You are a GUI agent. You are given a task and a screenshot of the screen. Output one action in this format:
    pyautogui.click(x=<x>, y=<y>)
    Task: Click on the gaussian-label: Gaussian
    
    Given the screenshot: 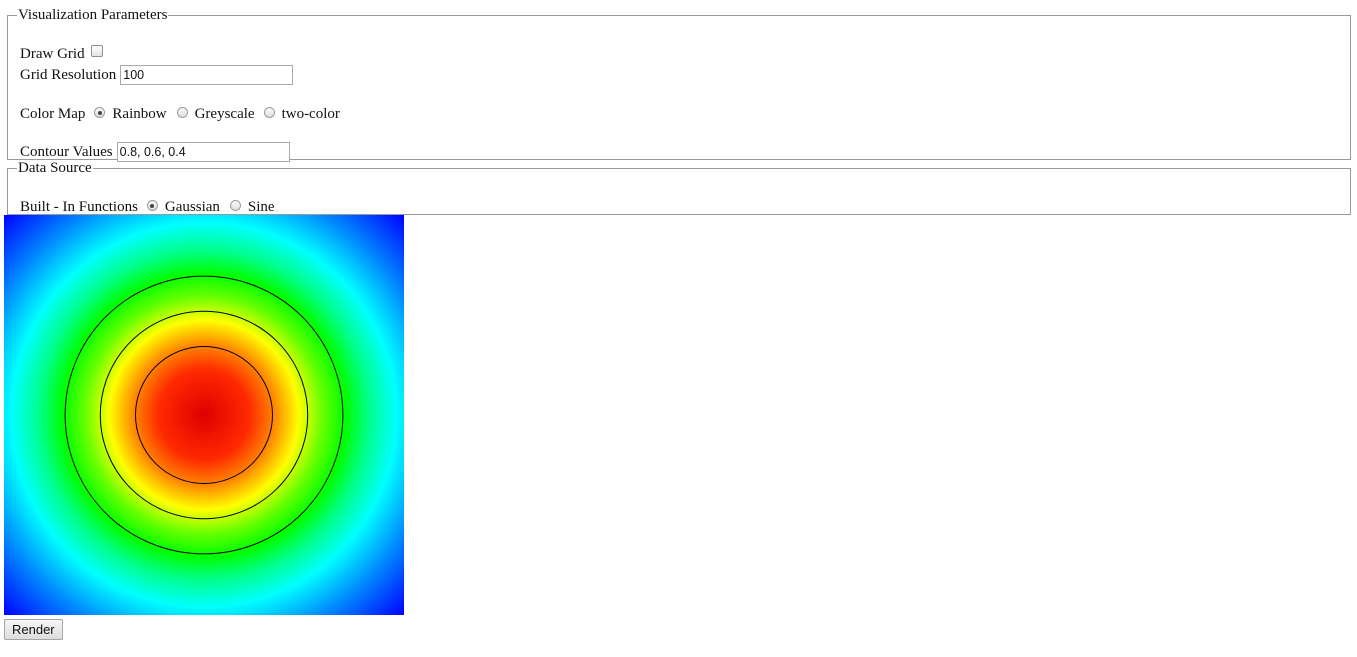 What is the action you would take?
    pyautogui.click(x=192, y=207)
    